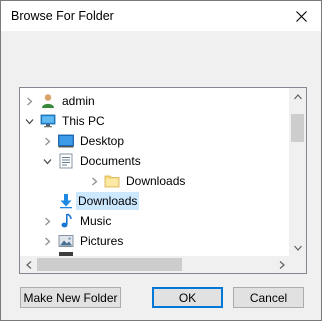 The image size is (322, 321). I want to click on desktop-folder-icon, so click(66, 141).